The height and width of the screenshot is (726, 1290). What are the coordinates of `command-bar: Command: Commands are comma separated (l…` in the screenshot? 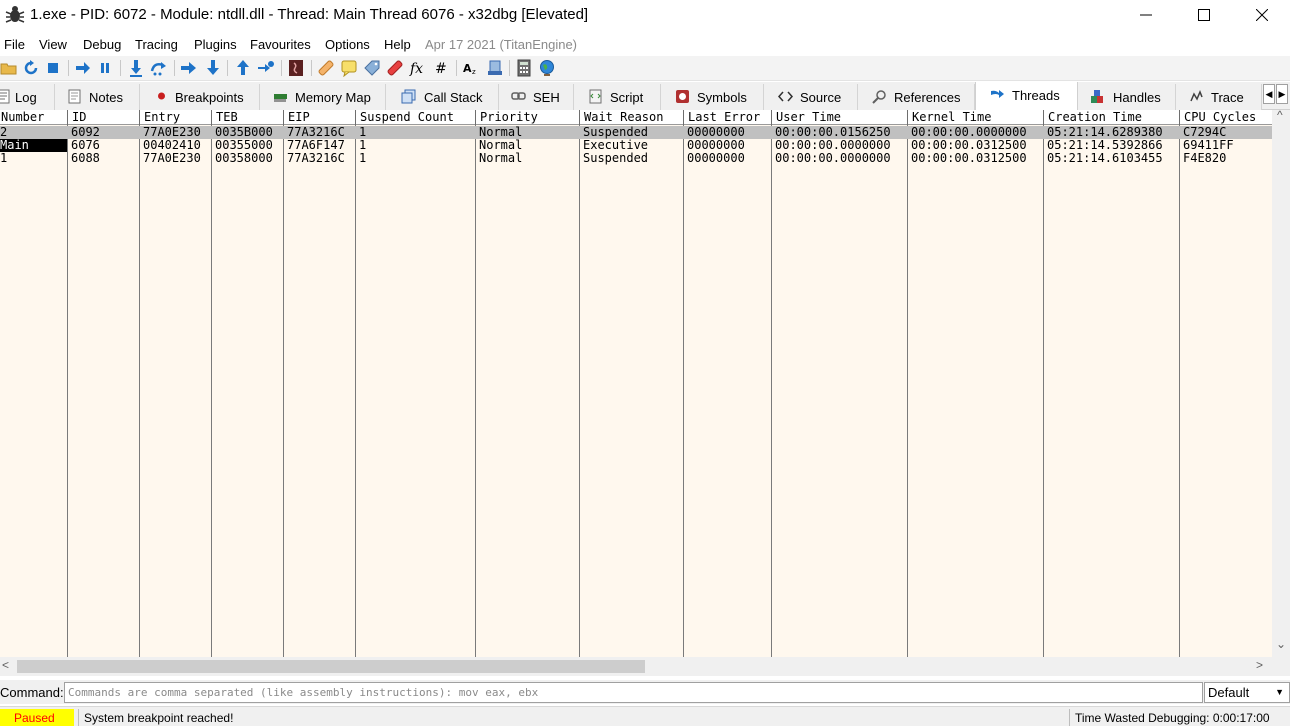 It's located at (645, 692).